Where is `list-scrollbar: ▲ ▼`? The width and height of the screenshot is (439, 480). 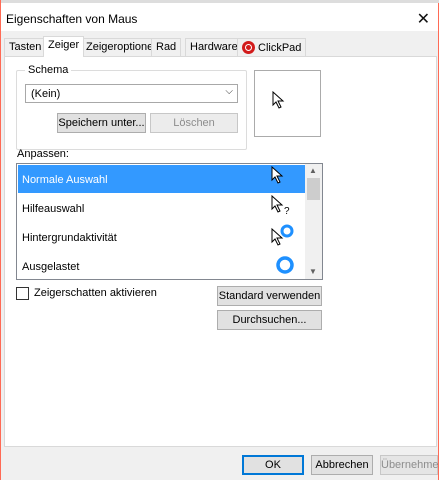
list-scrollbar: ▲ ▼ is located at coordinates (313, 221).